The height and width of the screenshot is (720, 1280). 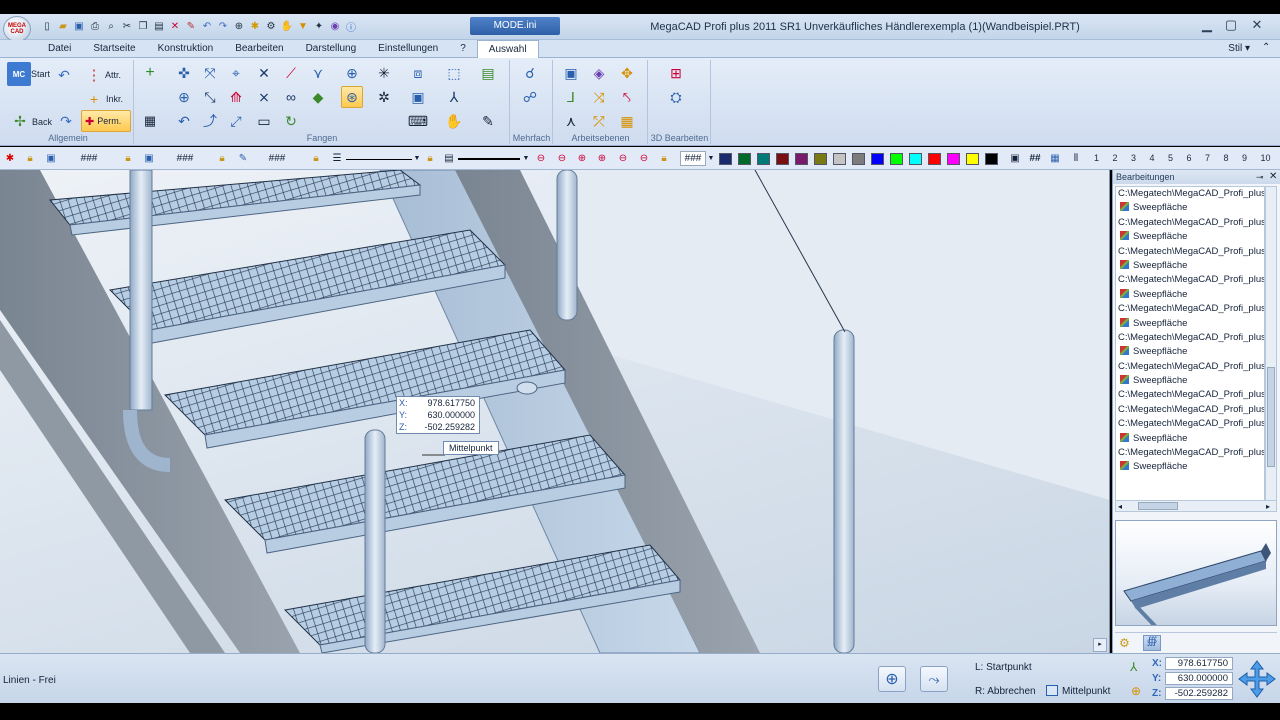 I want to click on tab-startseite: Startseite, so click(x=114, y=49).